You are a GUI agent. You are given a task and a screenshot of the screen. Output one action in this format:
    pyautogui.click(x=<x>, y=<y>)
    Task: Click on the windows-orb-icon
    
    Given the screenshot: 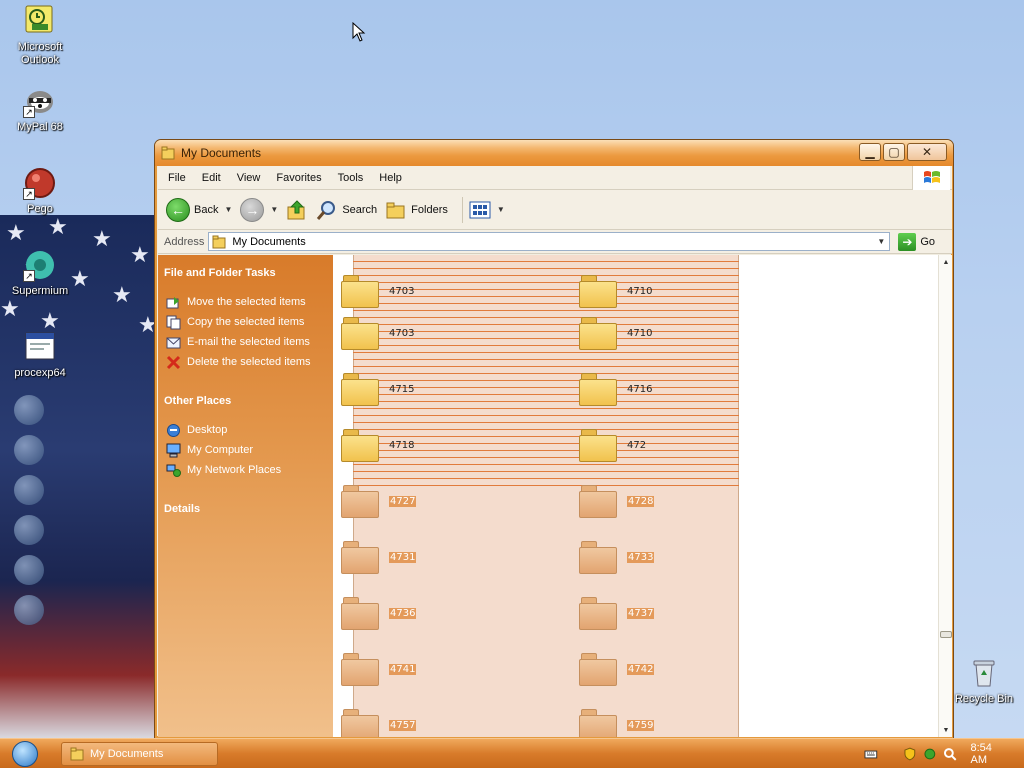 What is the action you would take?
    pyautogui.click(x=25, y=754)
    